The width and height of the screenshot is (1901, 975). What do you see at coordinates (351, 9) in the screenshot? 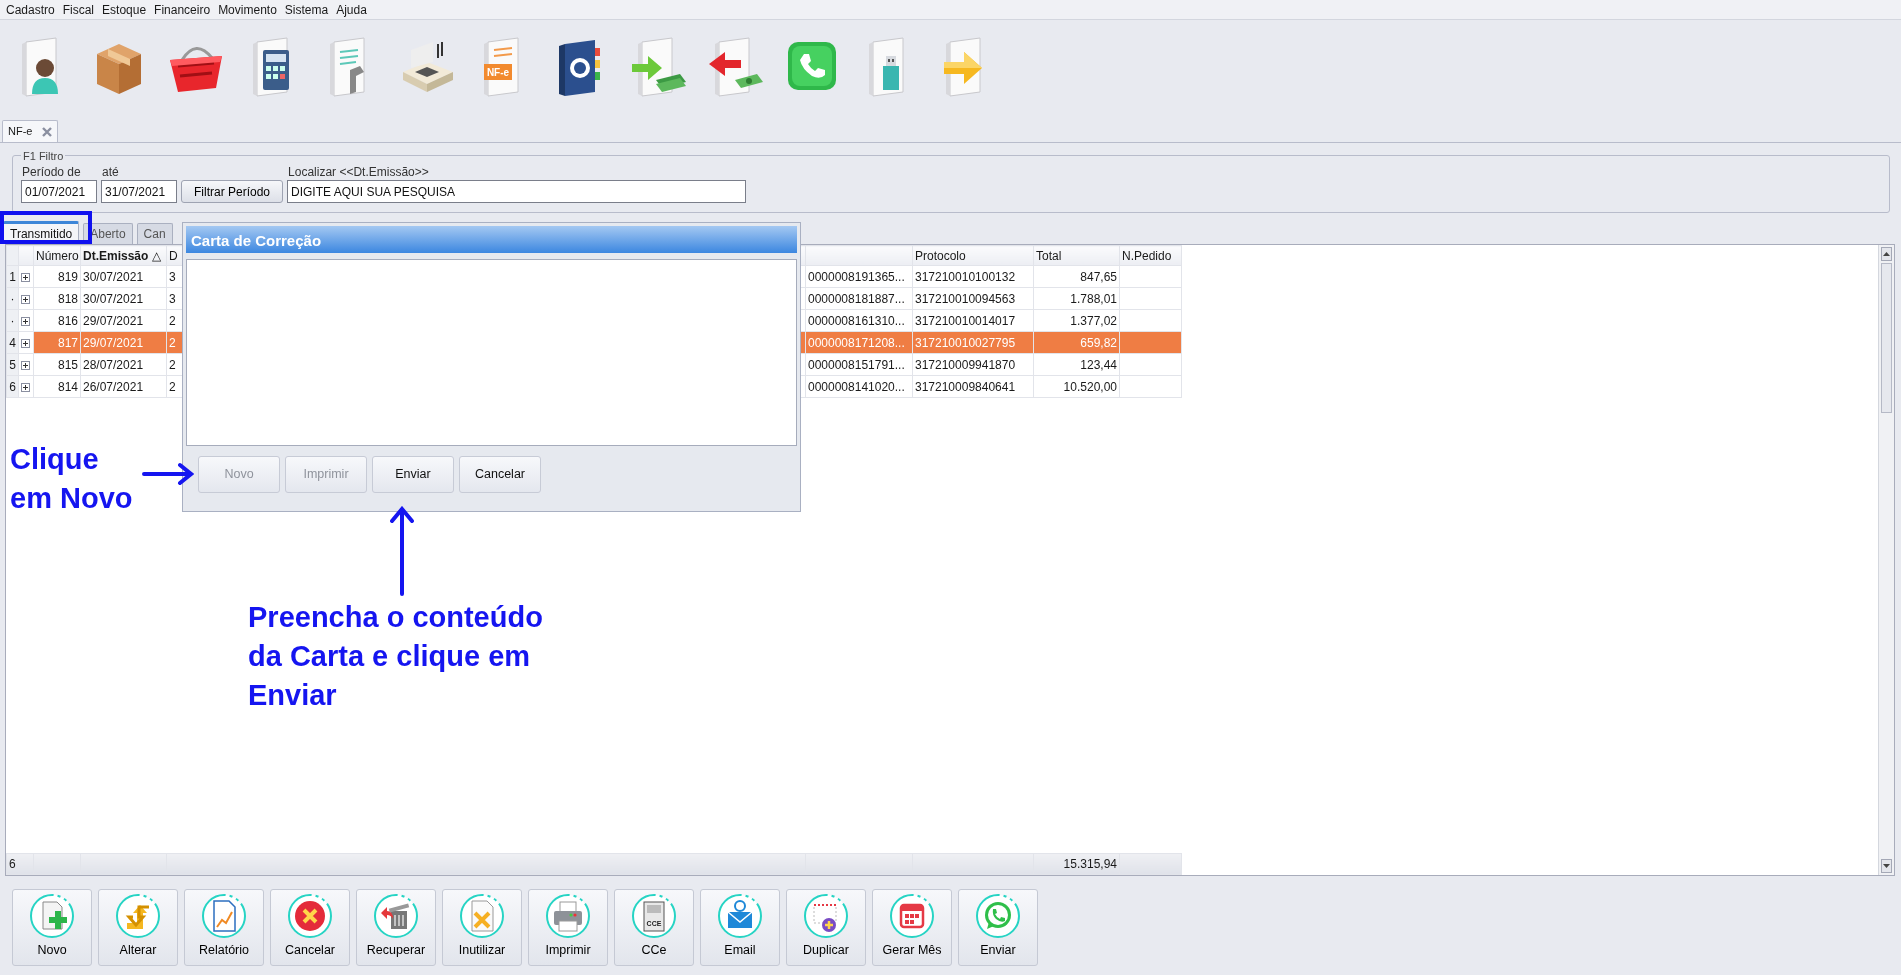
I see `menu-item: Ajuda` at bounding box center [351, 9].